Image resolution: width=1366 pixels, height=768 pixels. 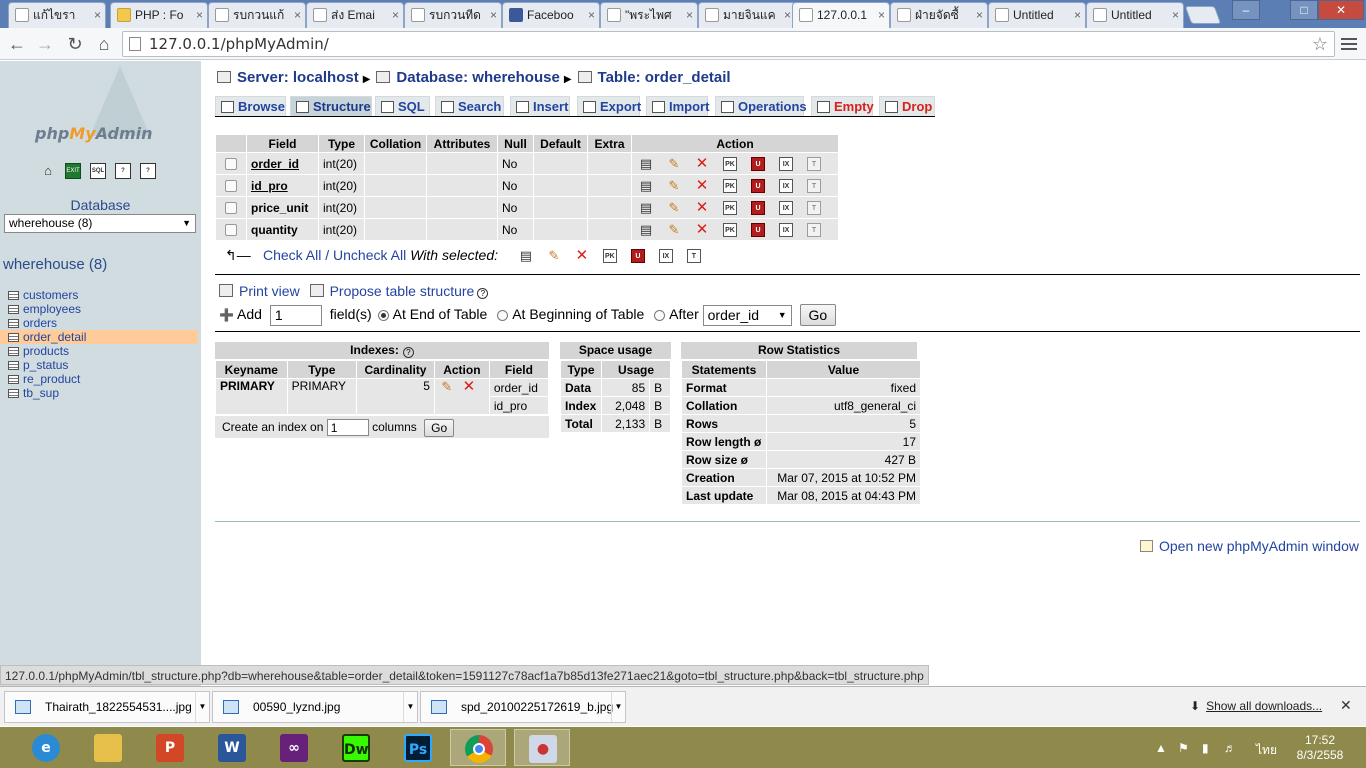 I want to click on browser-tab: PHP : Fo ×, so click(x=159, y=15).